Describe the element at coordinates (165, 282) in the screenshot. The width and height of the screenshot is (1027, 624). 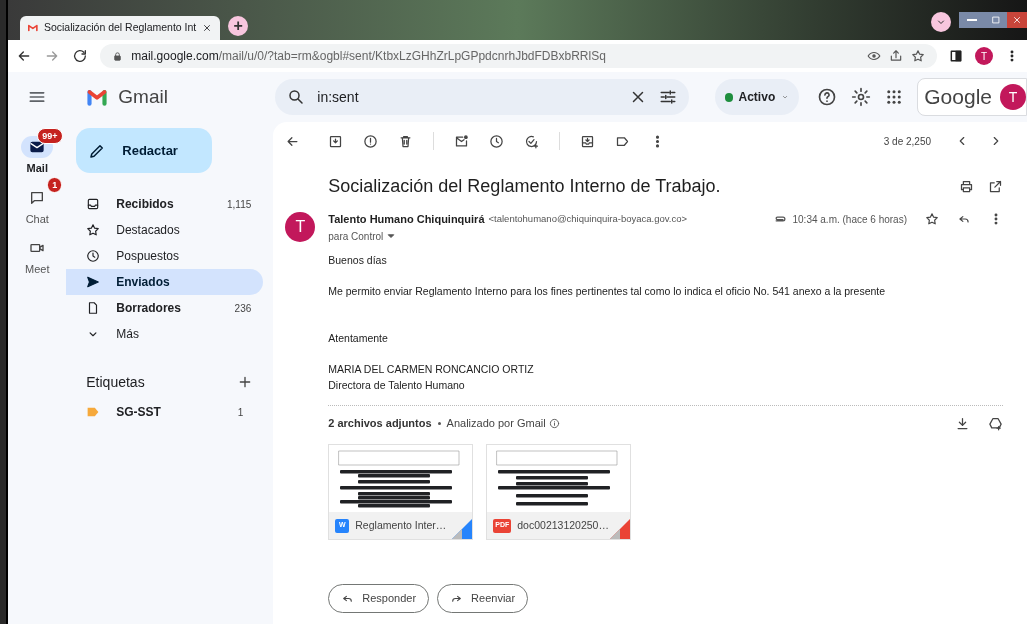
I see `folder-item: Enviados` at that location.